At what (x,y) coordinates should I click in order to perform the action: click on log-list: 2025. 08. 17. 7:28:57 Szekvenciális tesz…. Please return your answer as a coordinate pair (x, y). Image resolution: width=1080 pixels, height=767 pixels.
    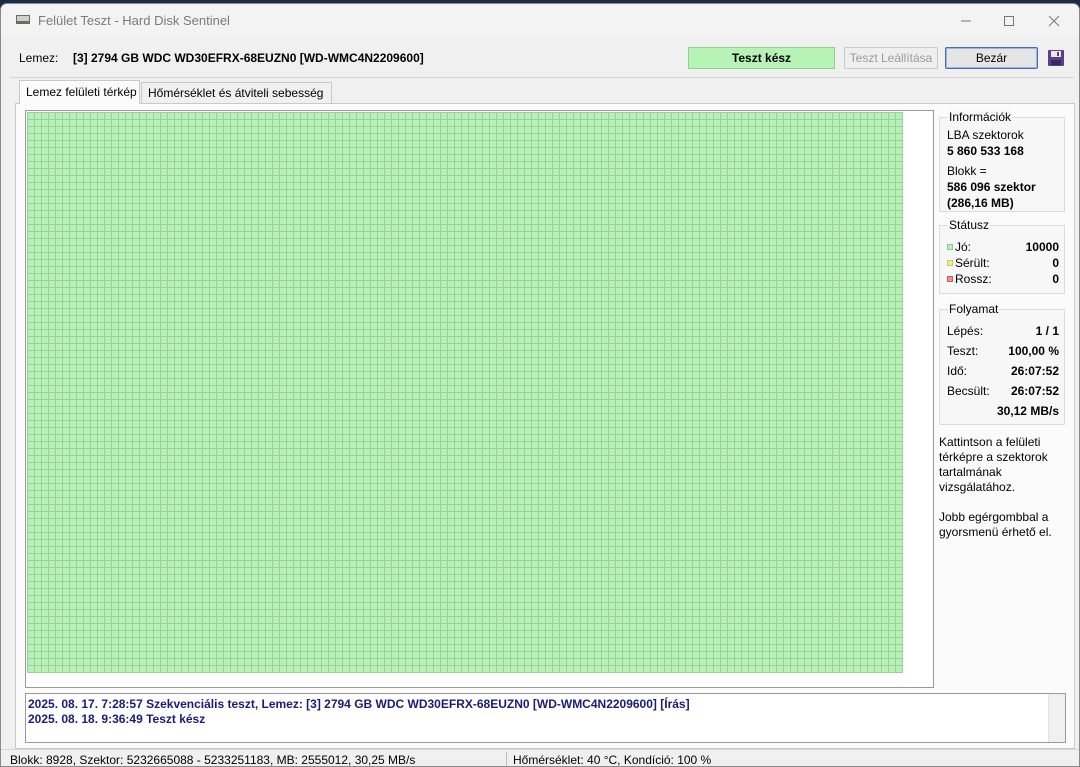
    Looking at the image, I should click on (545, 718).